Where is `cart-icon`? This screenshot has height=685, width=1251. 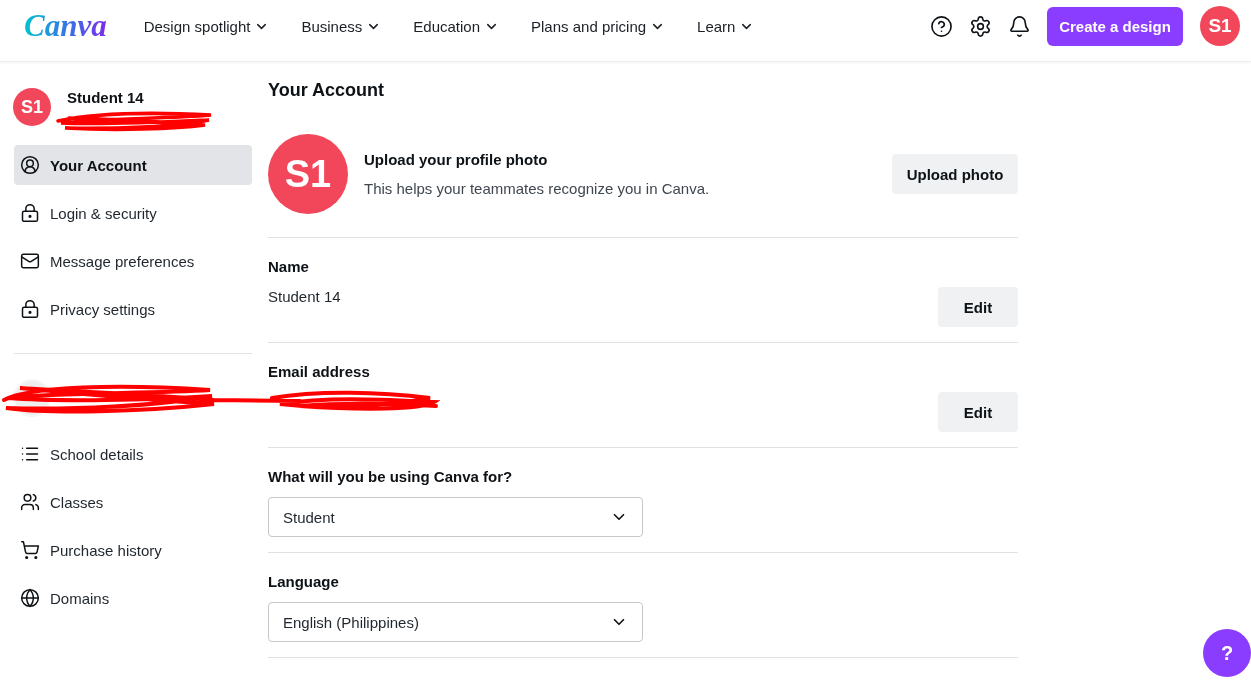 cart-icon is located at coordinates (30, 550).